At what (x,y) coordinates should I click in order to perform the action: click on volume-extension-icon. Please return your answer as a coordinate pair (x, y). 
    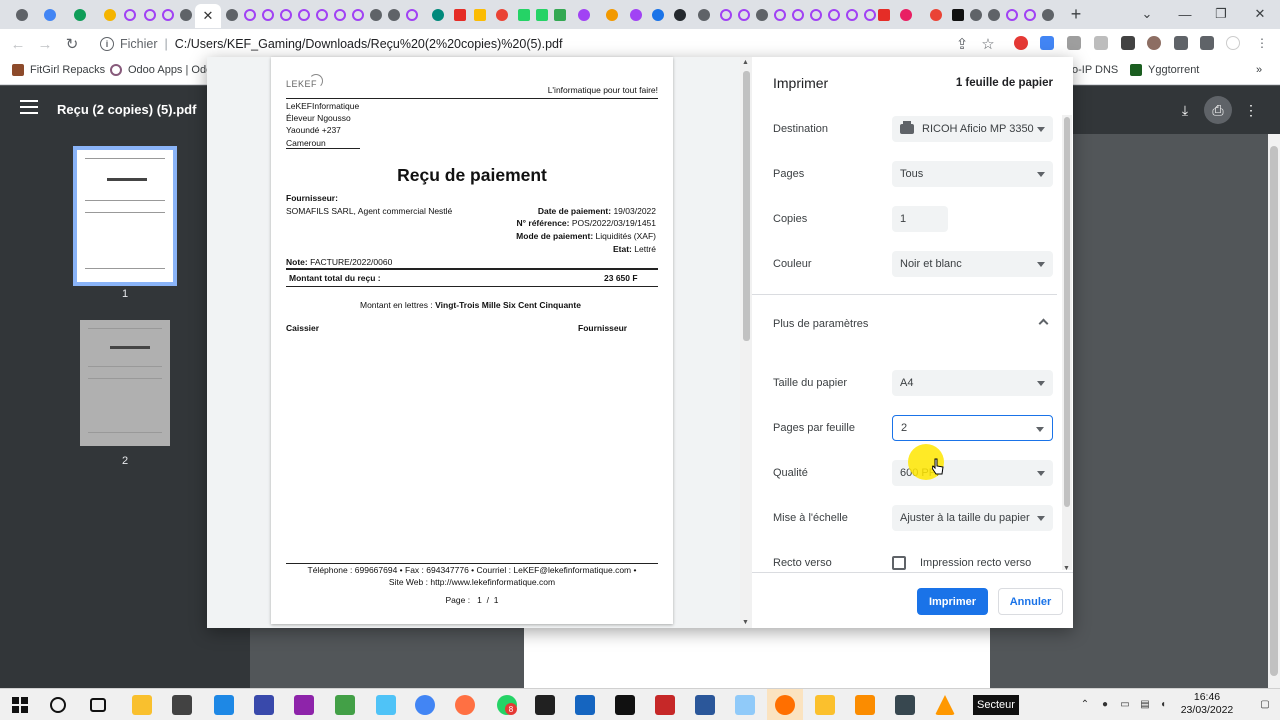
    Looking at the image, I should click on (1128, 43).